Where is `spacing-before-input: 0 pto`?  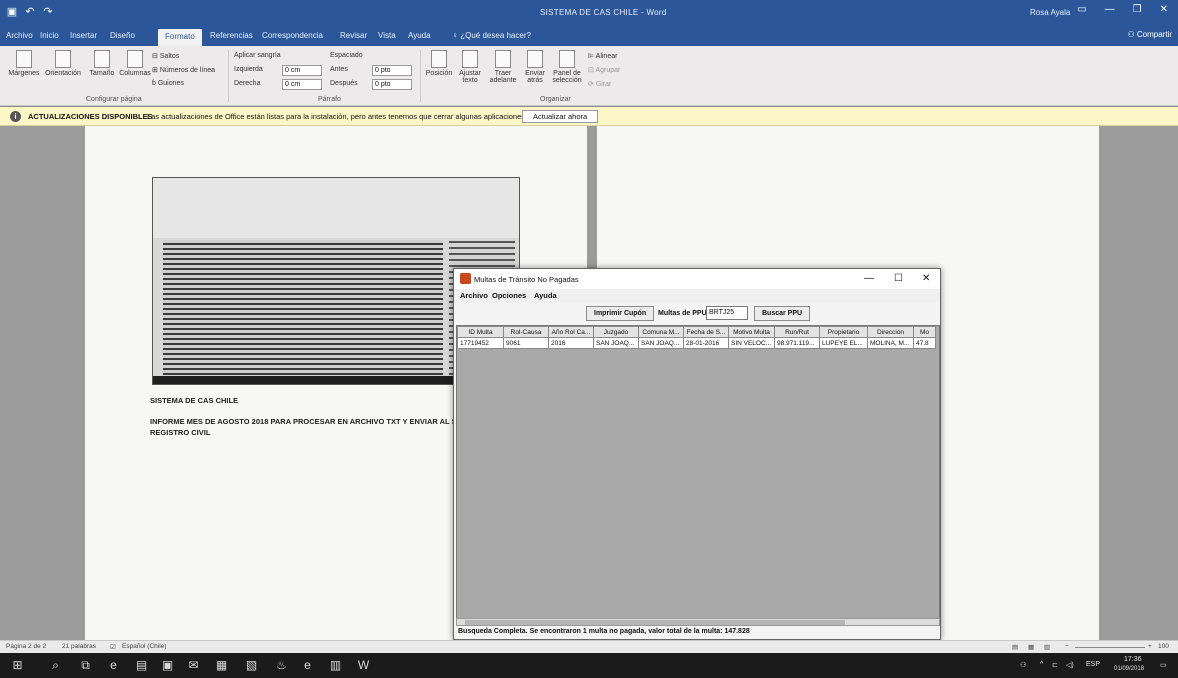 spacing-before-input: 0 pto is located at coordinates (392, 70).